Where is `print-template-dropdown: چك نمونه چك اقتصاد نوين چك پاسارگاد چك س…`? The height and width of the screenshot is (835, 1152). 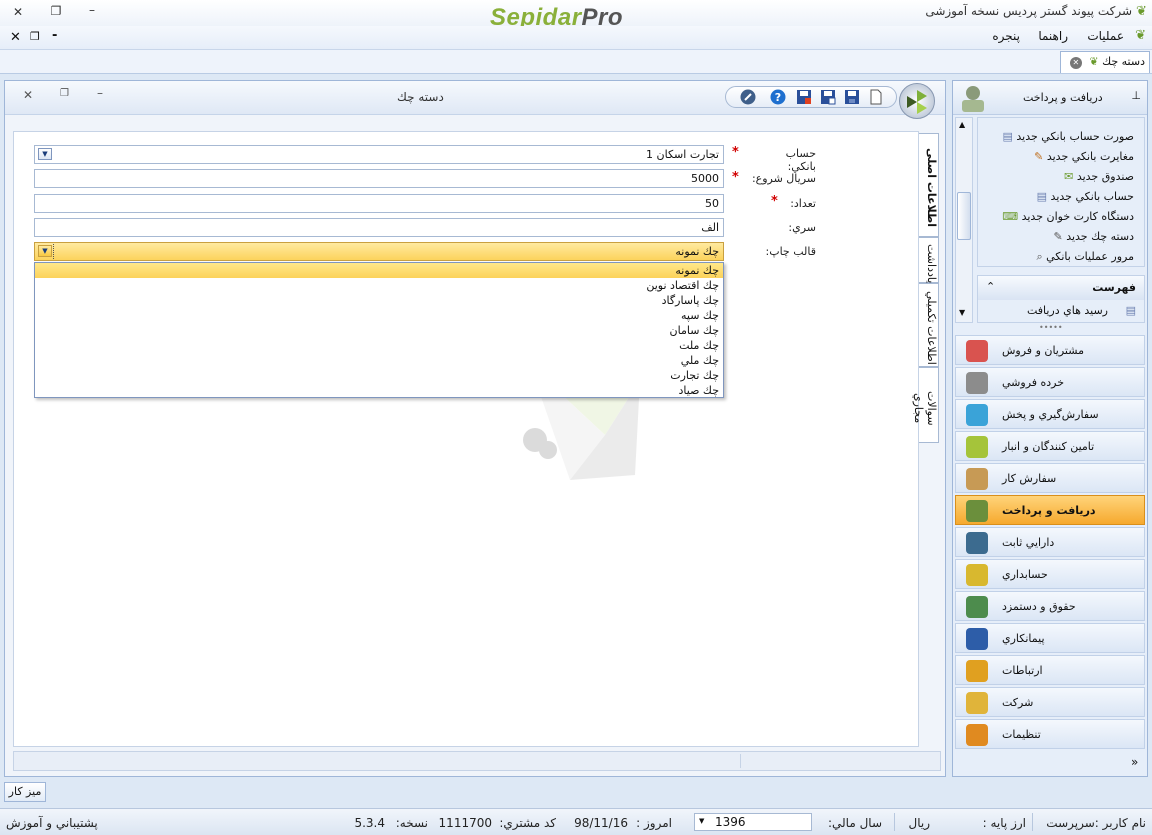
print-template-dropdown: چك نمونه چك اقتصاد نوين چك پاسارگاد چك س… is located at coordinates (379, 330).